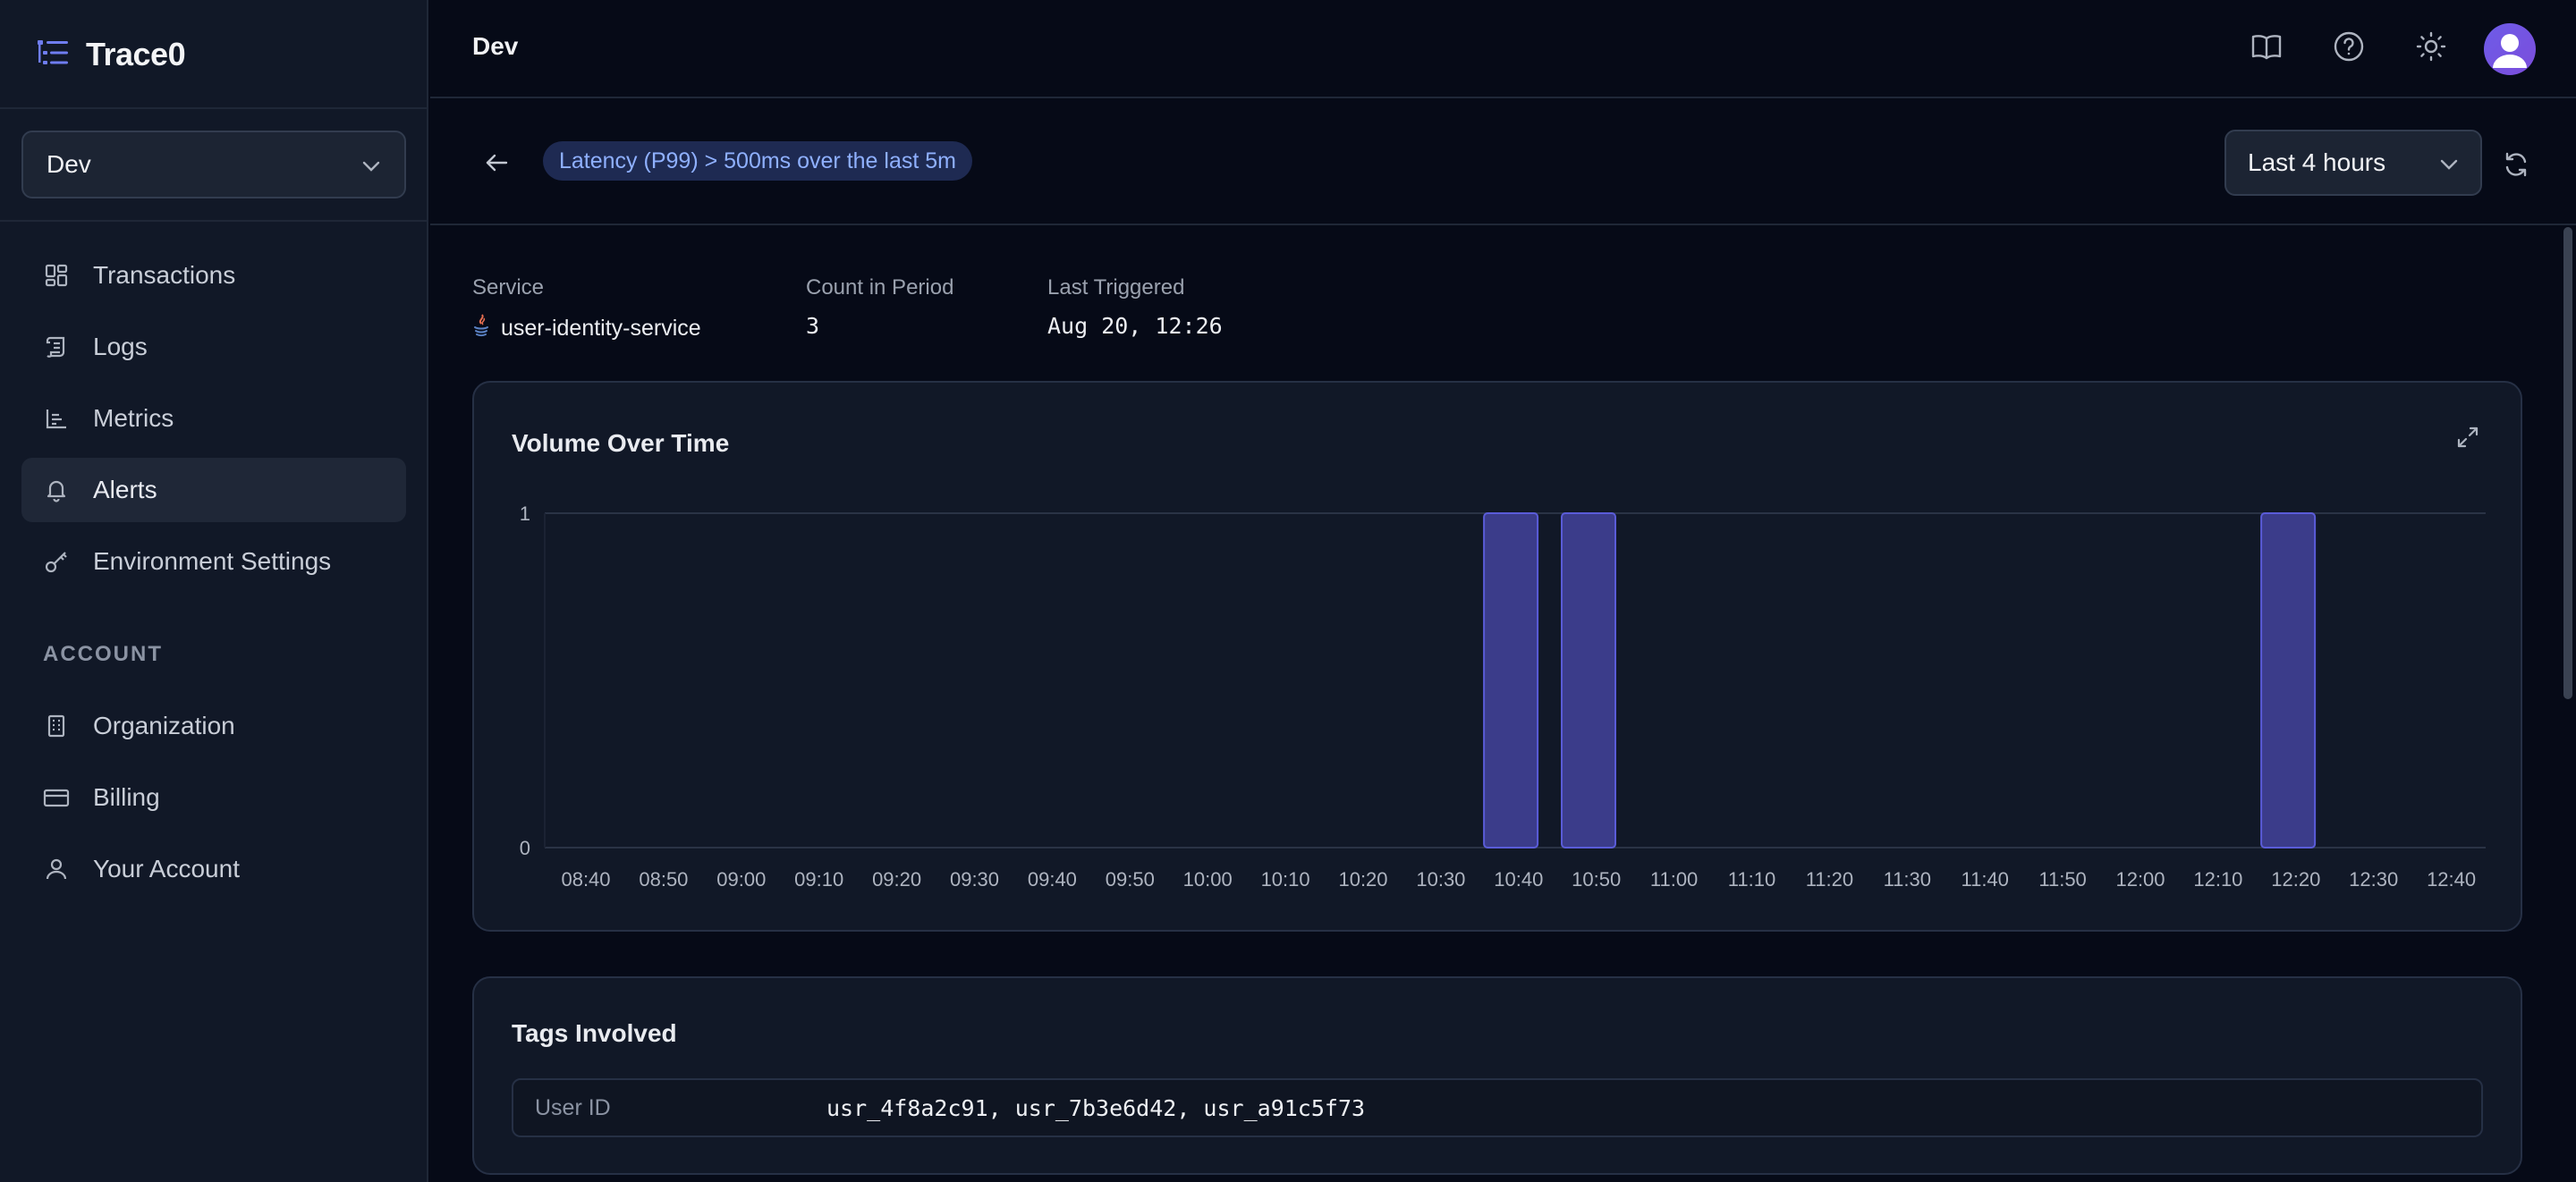  What do you see at coordinates (495, 46) in the screenshot?
I see `page-title: Dev` at bounding box center [495, 46].